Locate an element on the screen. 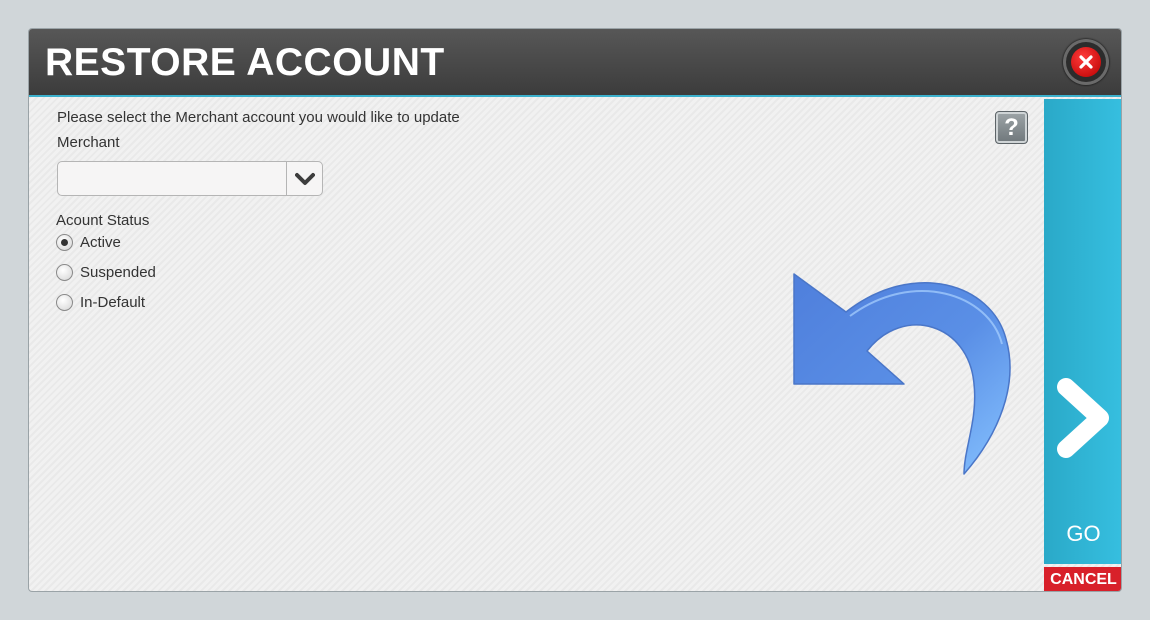 The width and height of the screenshot is (1150, 620). radio-option-suspended: Suspended is located at coordinates (106, 272).